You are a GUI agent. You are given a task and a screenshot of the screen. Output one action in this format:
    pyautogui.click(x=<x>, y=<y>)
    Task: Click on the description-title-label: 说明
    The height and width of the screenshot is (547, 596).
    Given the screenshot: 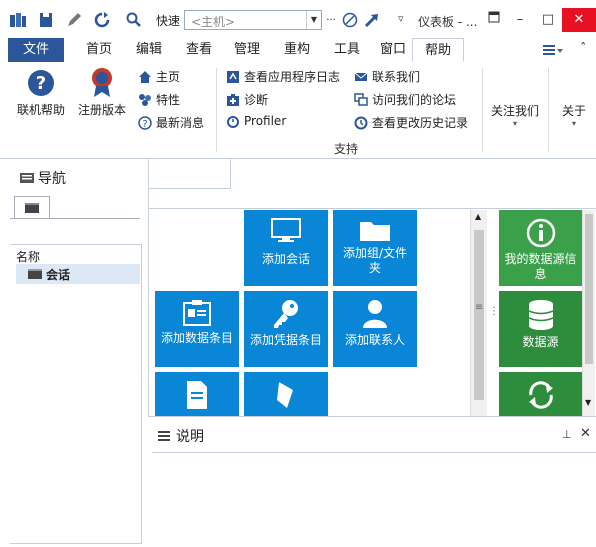 What is the action you would take?
    pyautogui.click(x=190, y=437)
    